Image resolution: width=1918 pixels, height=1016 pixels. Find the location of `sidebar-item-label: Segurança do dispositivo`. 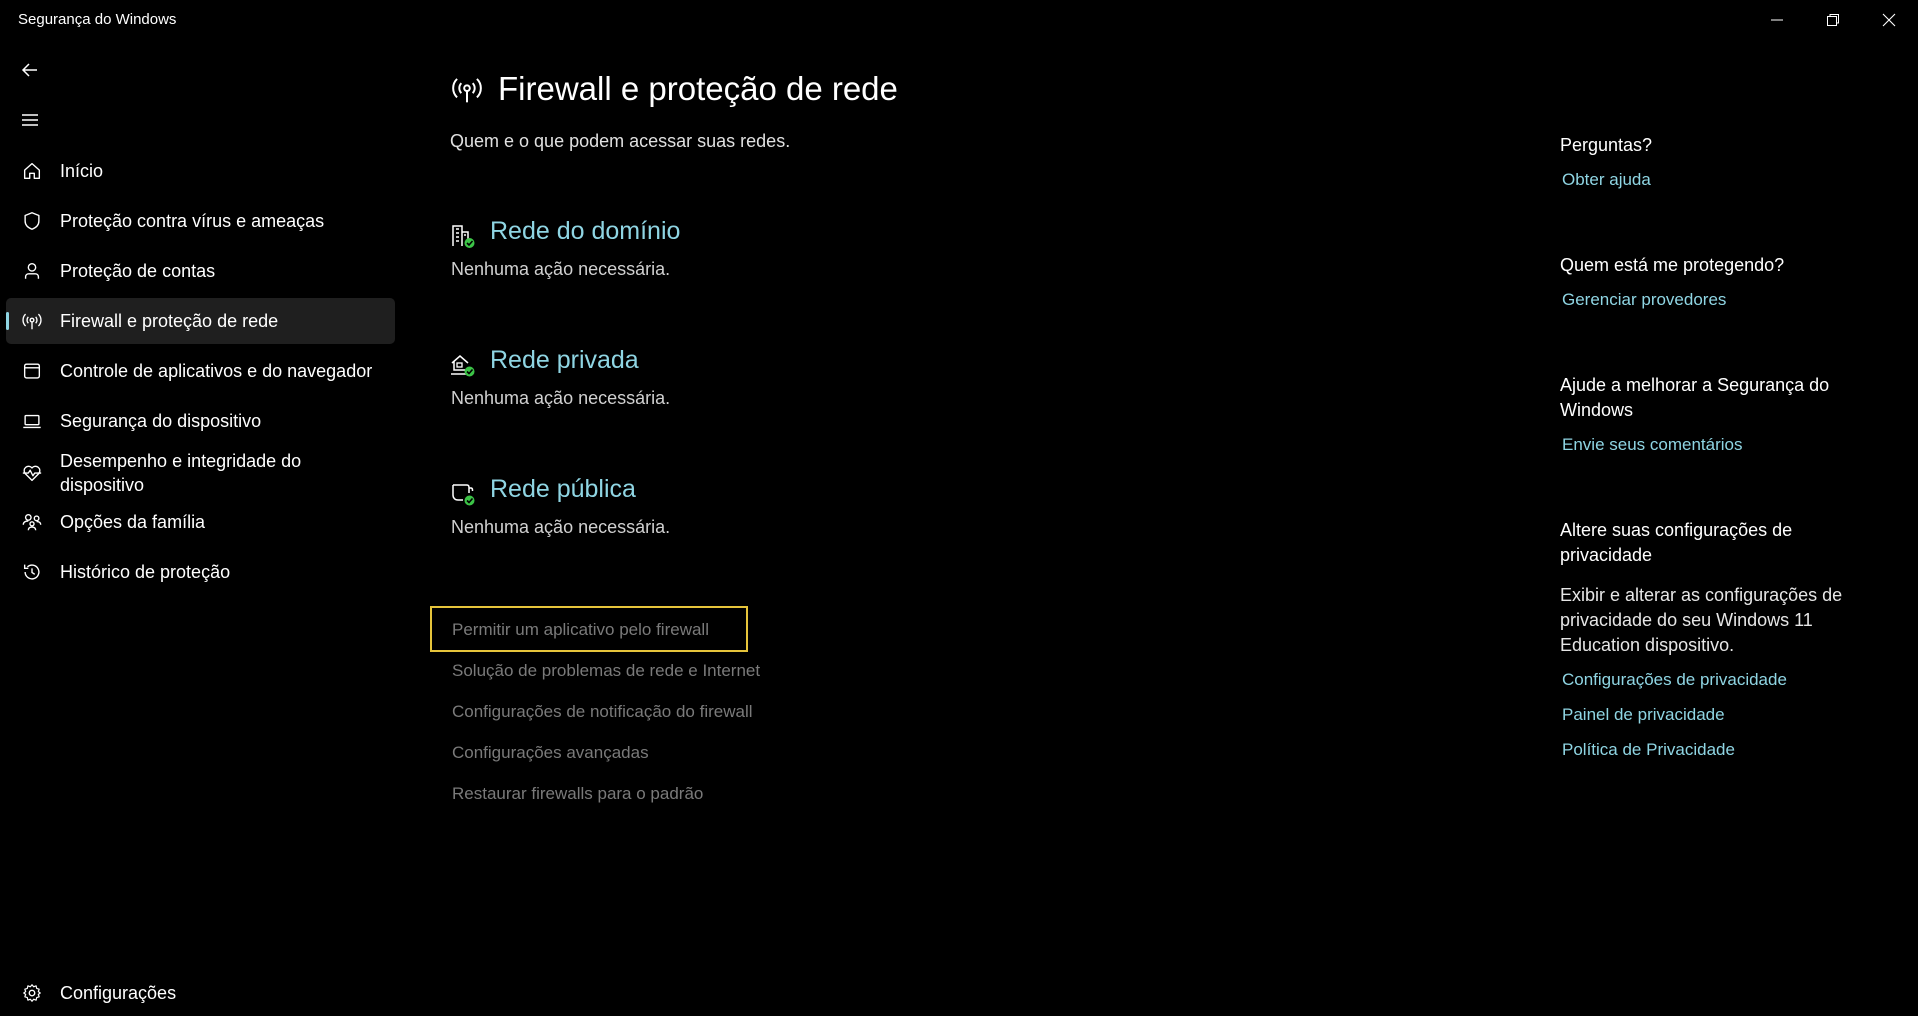

sidebar-item-label: Segurança do dispositivo is located at coordinates (161, 421).